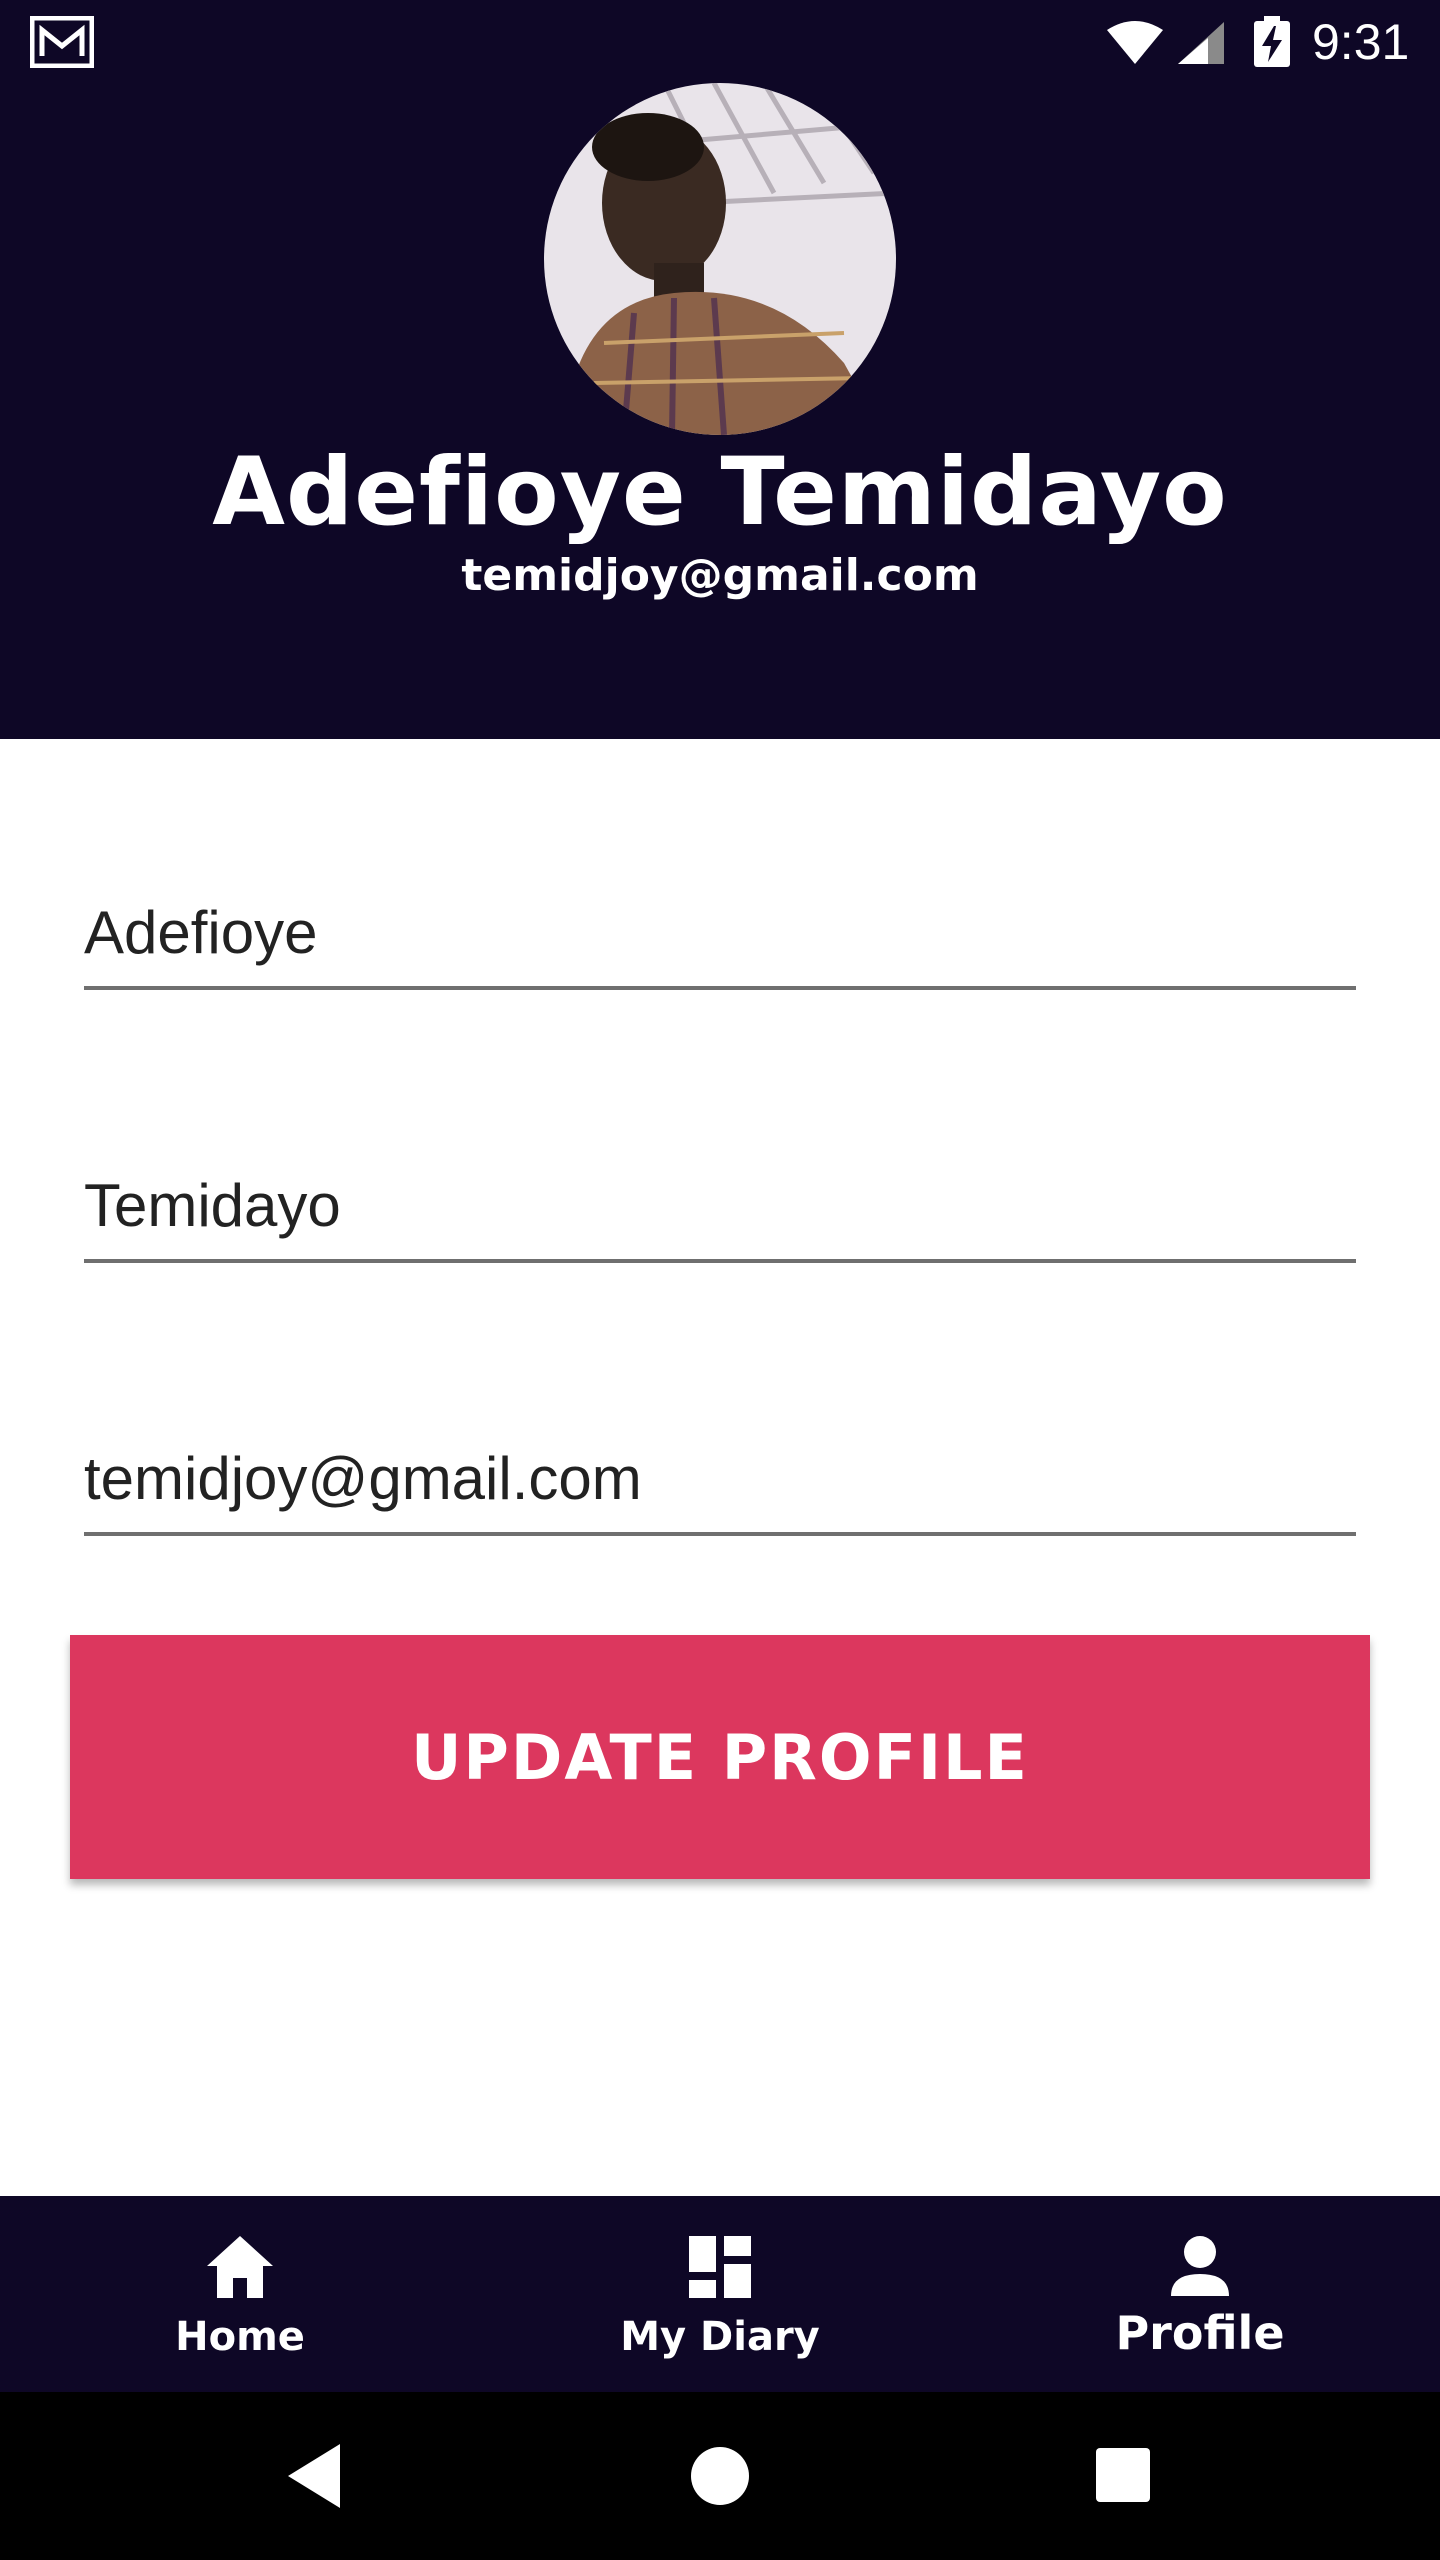 This screenshot has width=1440, height=2560. What do you see at coordinates (720, 1534) in the screenshot?
I see `email-underline` at bounding box center [720, 1534].